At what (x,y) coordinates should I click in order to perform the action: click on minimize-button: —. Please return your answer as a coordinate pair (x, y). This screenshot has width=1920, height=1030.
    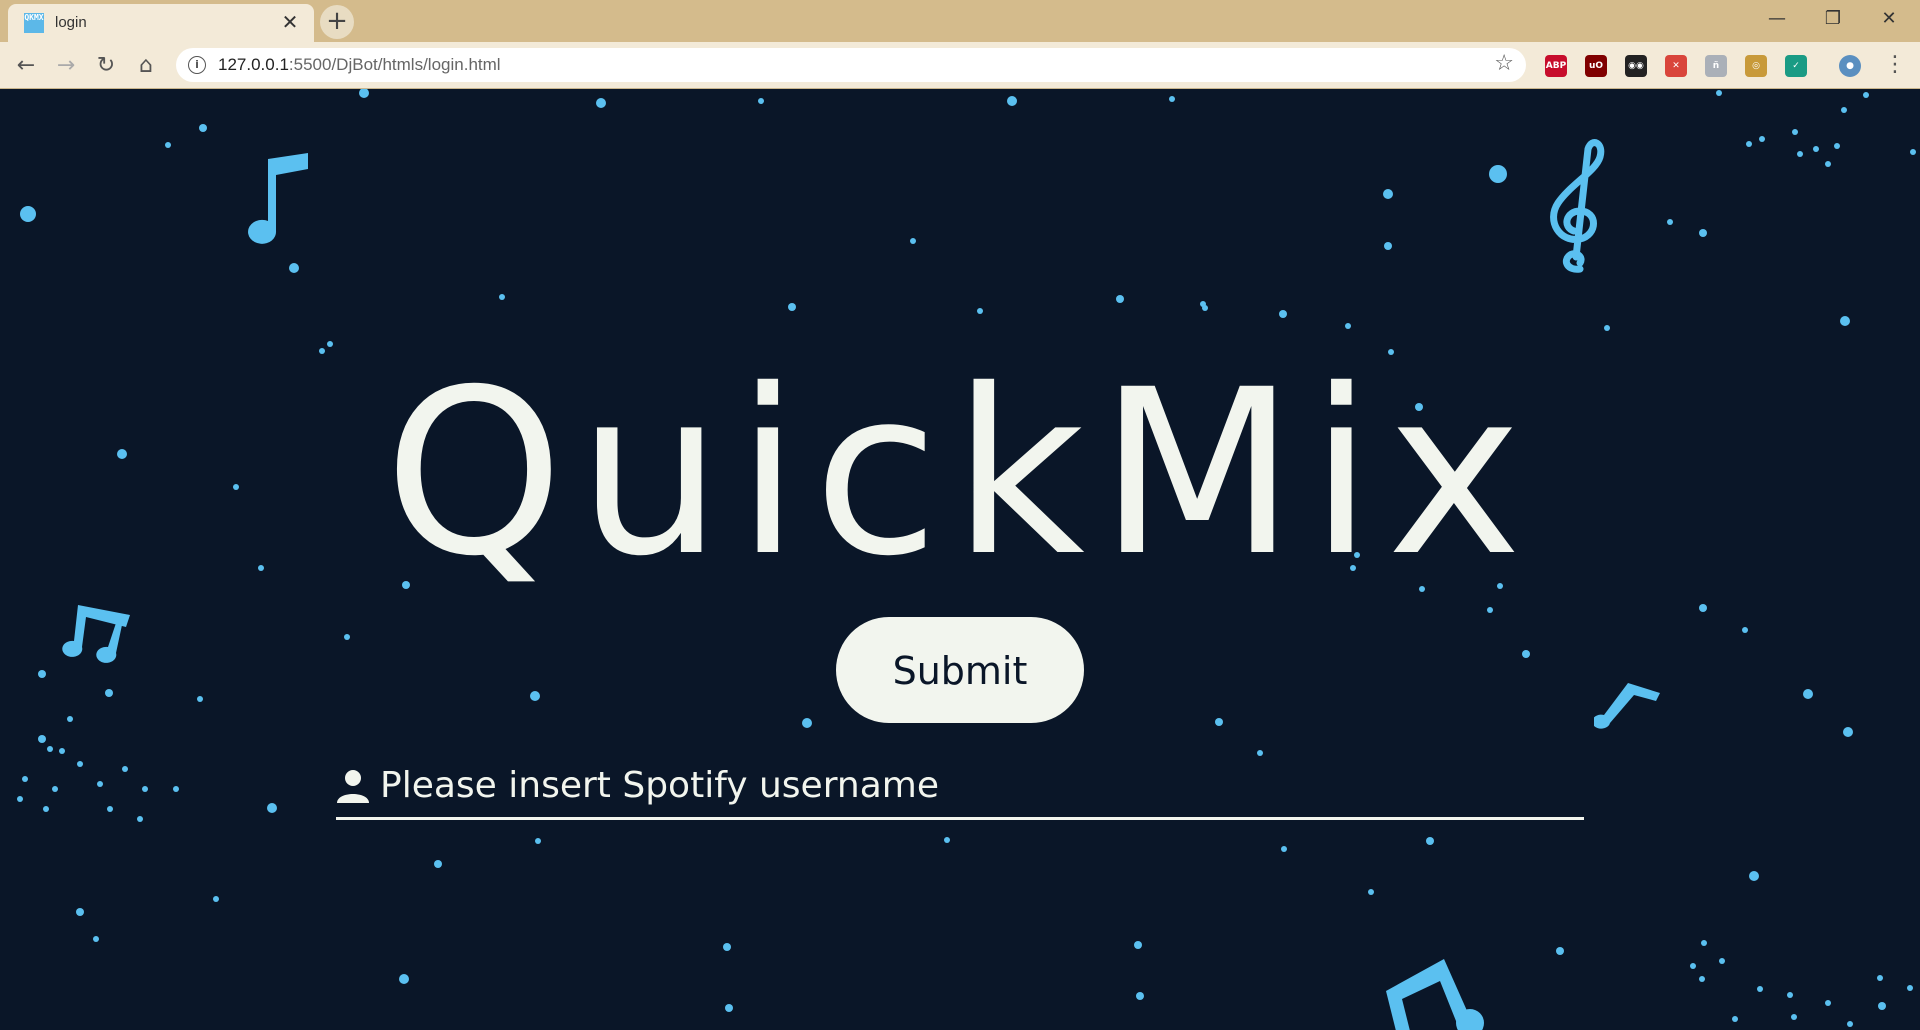
    Looking at the image, I should click on (1777, 19).